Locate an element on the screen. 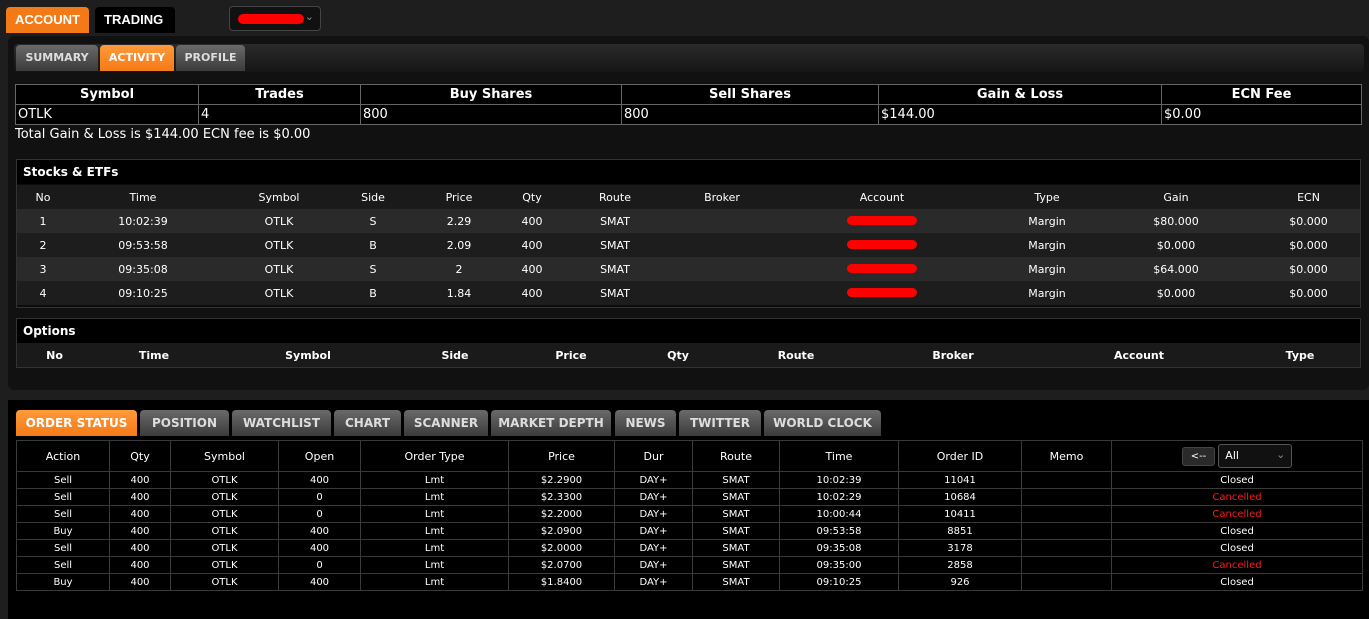 This screenshot has height=619, width=1369. summary-cell: 4 is located at coordinates (279, 114).